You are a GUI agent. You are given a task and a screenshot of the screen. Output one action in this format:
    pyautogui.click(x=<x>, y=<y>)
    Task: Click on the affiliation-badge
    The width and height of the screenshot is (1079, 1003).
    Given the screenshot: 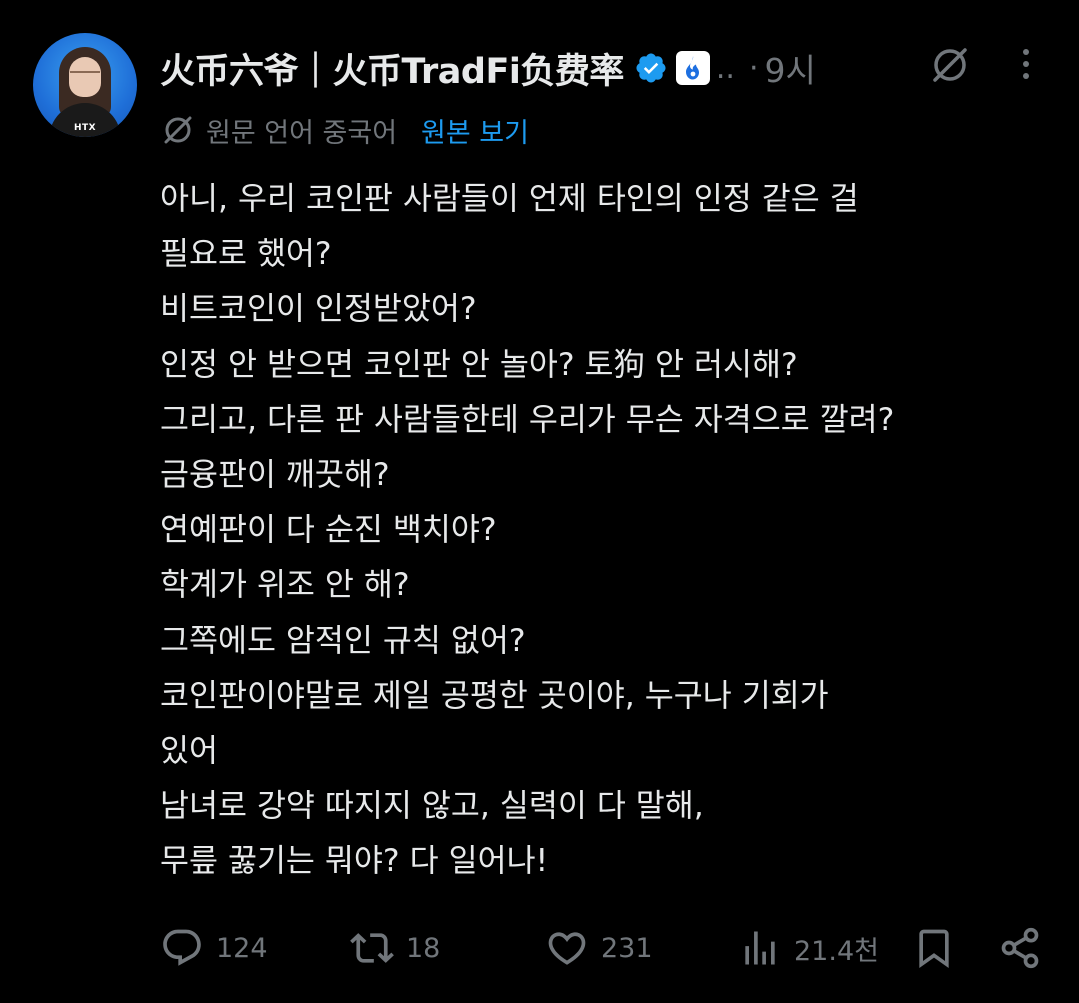 What is the action you would take?
    pyautogui.click(x=692, y=68)
    